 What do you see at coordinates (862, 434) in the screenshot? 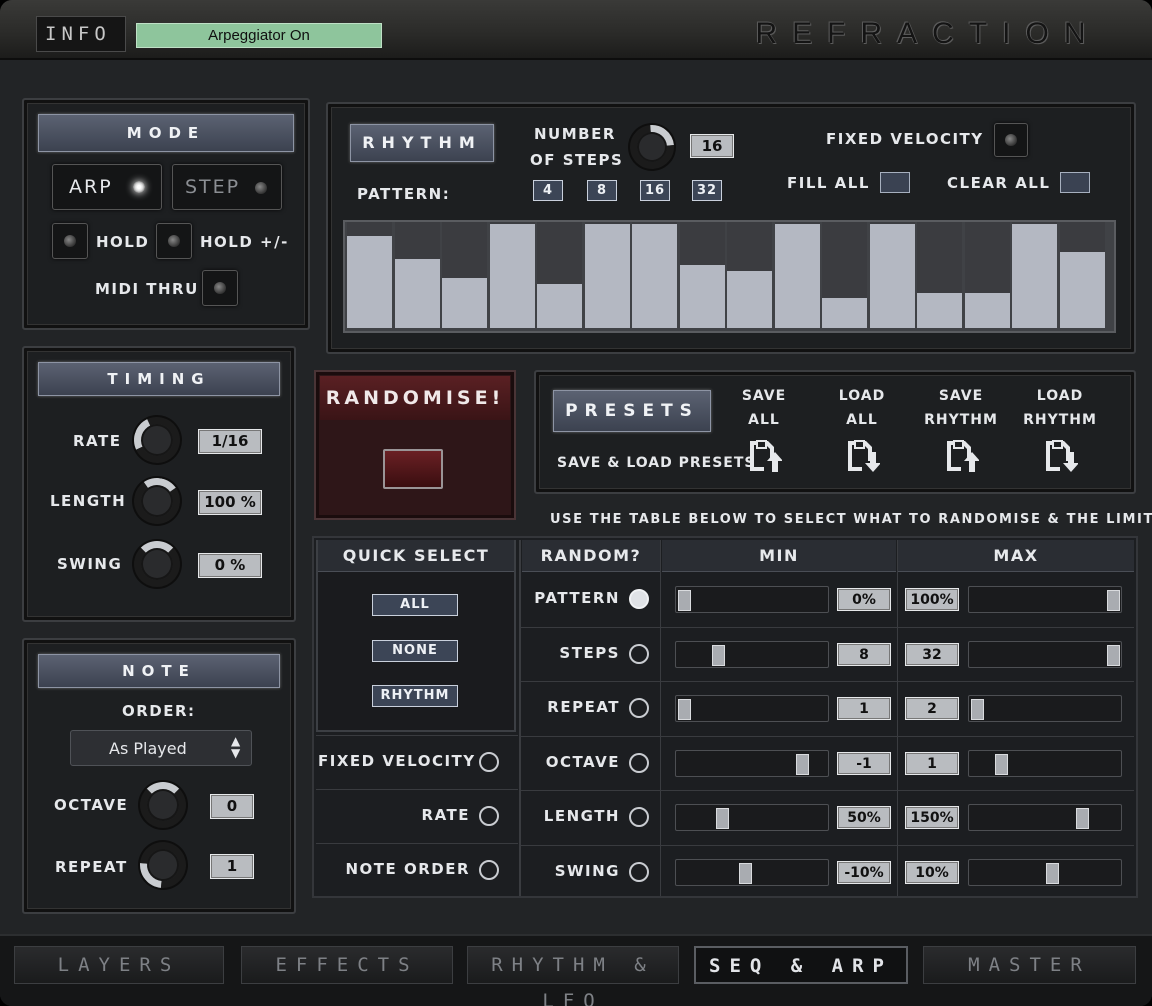
I see `preset-action-2: LOAD ALL` at bounding box center [862, 434].